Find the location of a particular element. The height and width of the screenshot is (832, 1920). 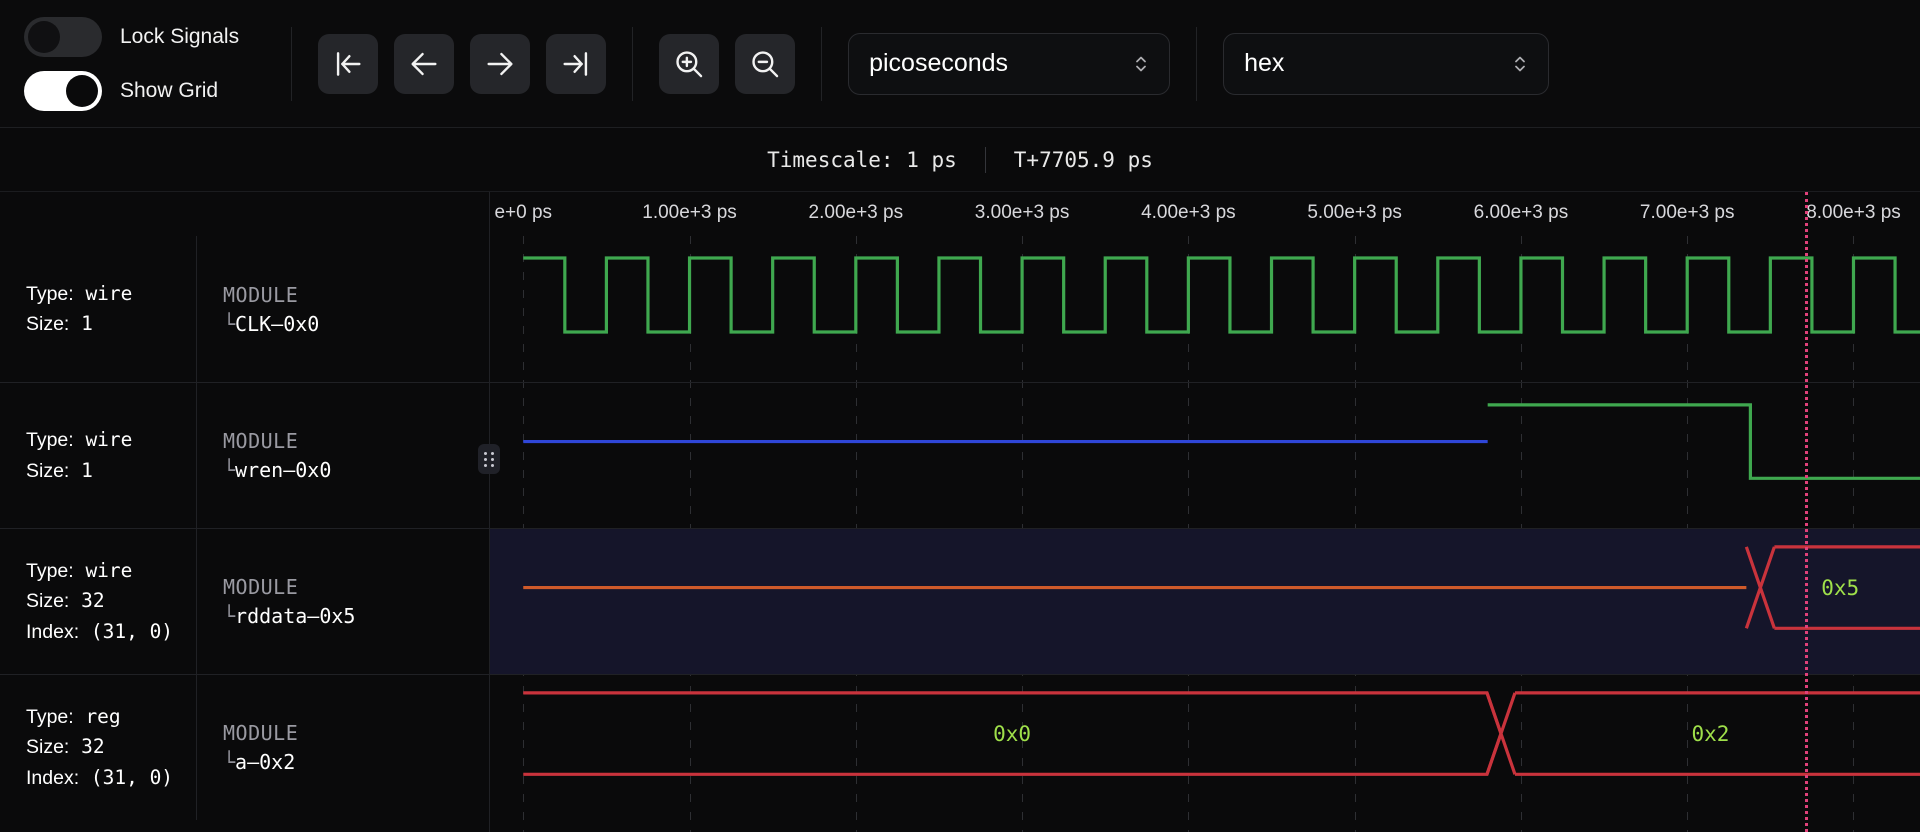

signal-row: Type: wire Size: 1 MODULE └CLK—0x0 is located at coordinates (244, 309).